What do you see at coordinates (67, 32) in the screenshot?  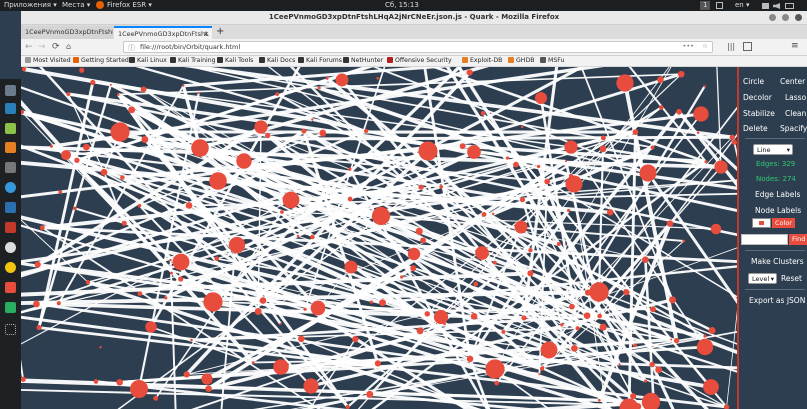 I see `tab-1: 1CeePVnmoGD3xpDtnFtshL` at bounding box center [67, 32].